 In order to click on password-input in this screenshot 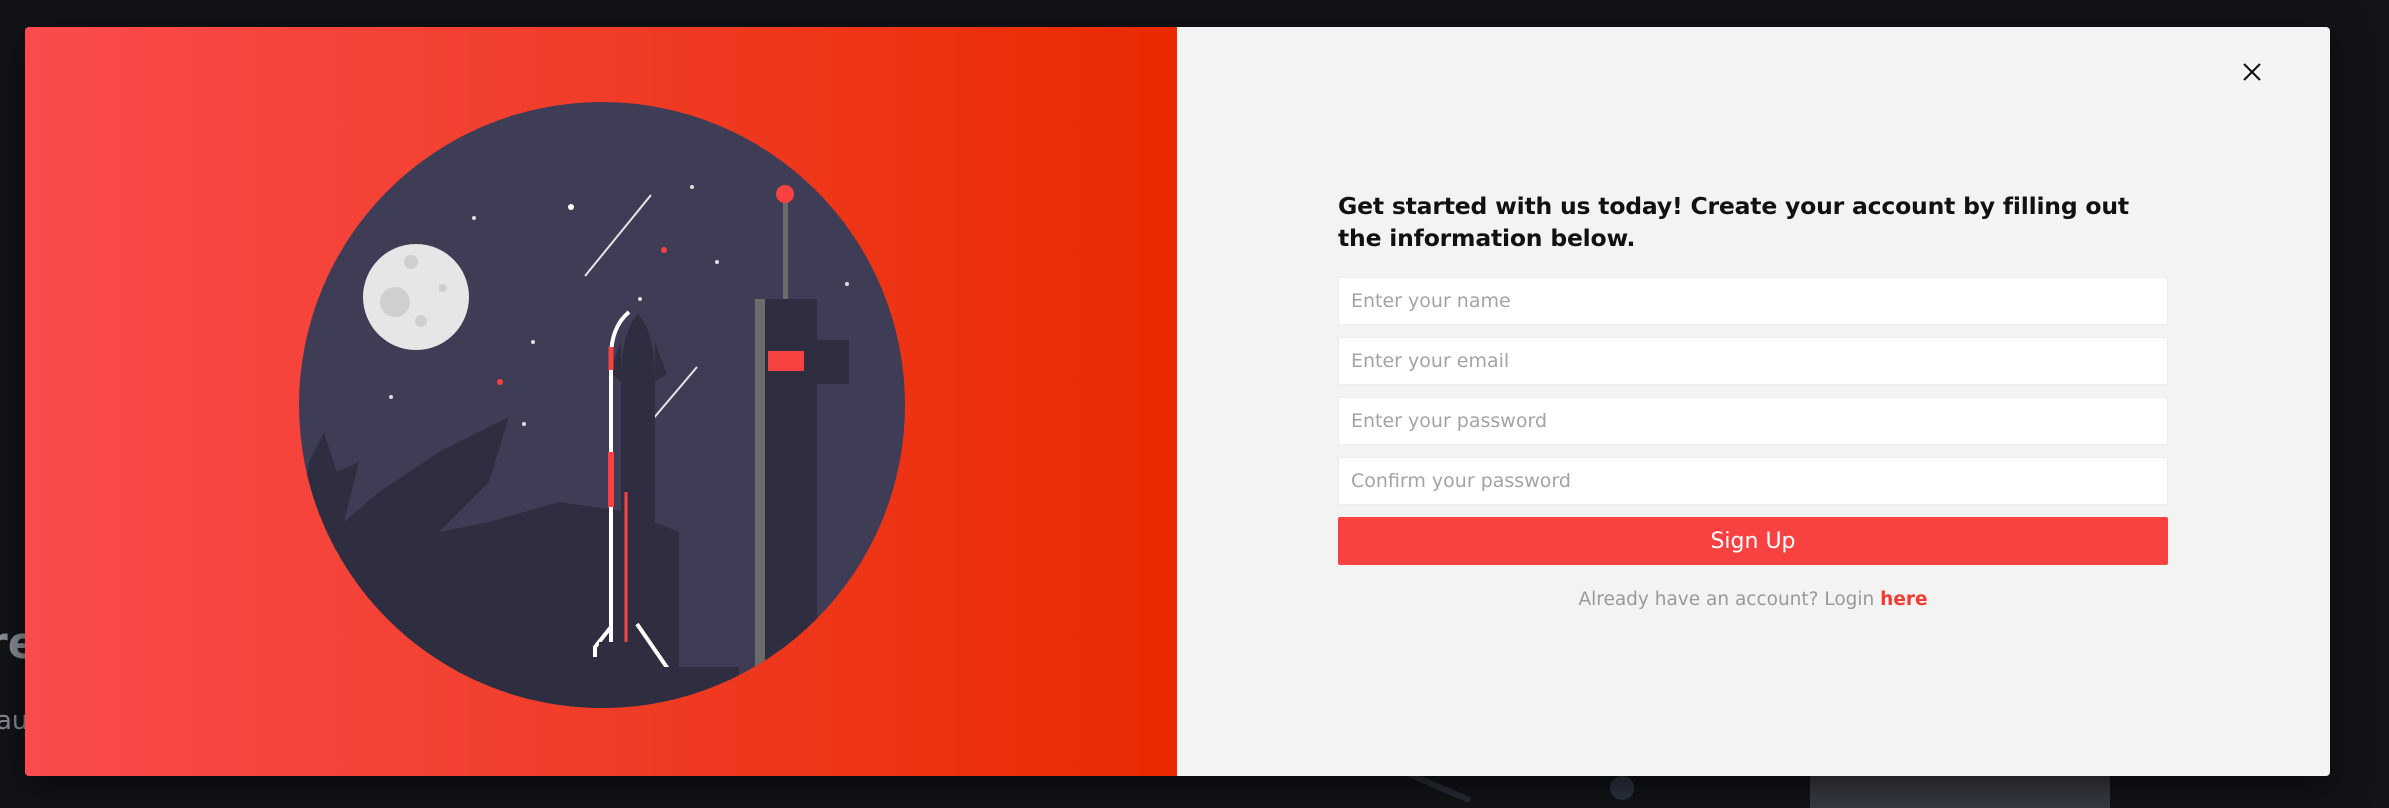, I will do `click(1753, 421)`.